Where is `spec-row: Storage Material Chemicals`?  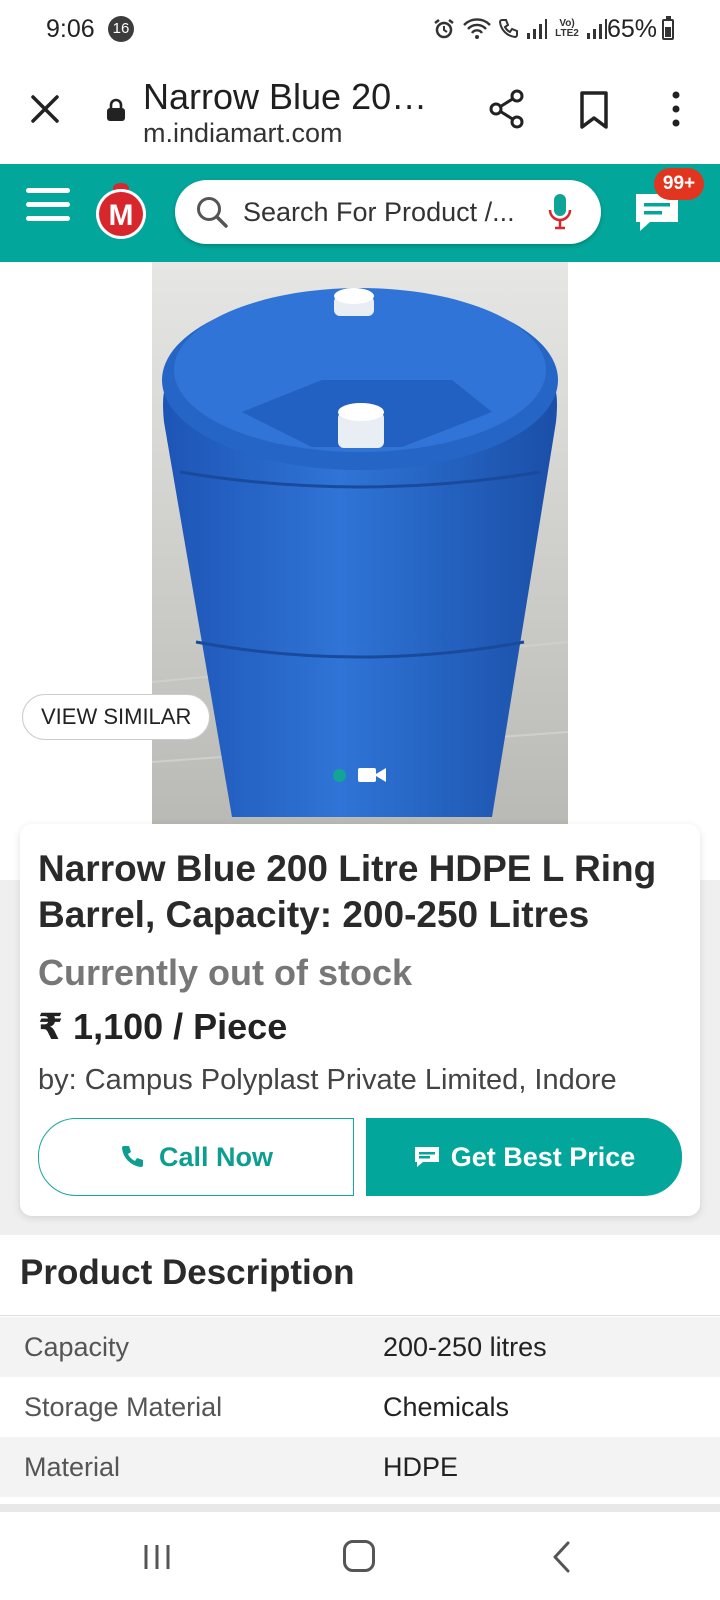 spec-row: Storage Material Chemicals is located at coordinates (360, 1407).